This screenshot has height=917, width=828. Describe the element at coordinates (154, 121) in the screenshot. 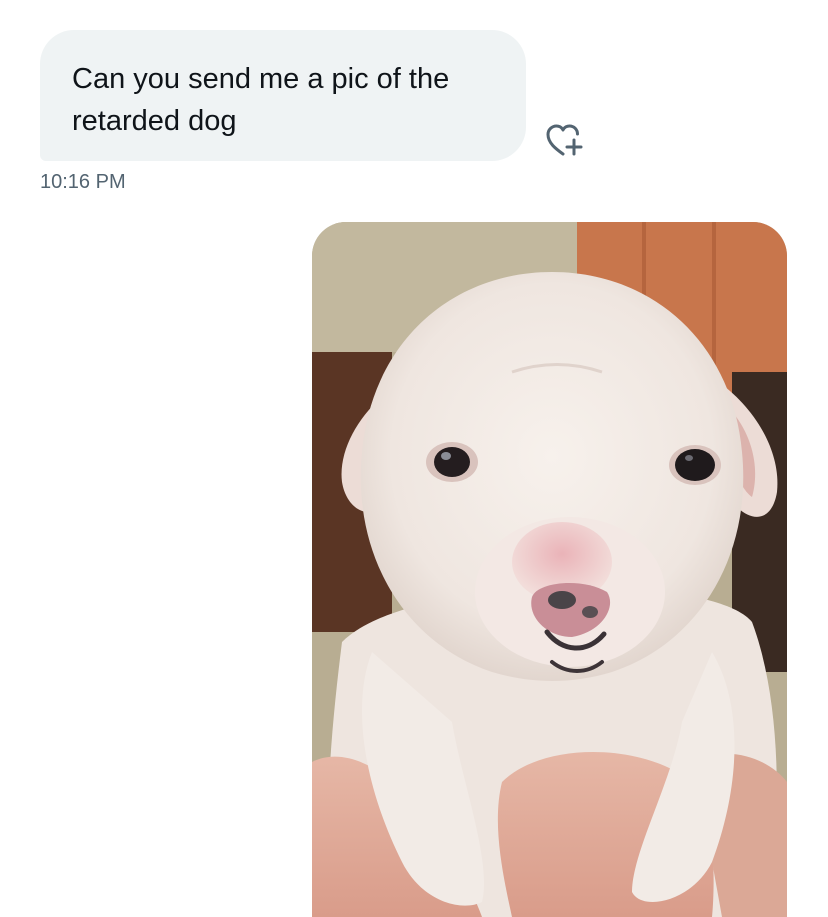

I see `message-text-line-2: retarded dog` at that location.